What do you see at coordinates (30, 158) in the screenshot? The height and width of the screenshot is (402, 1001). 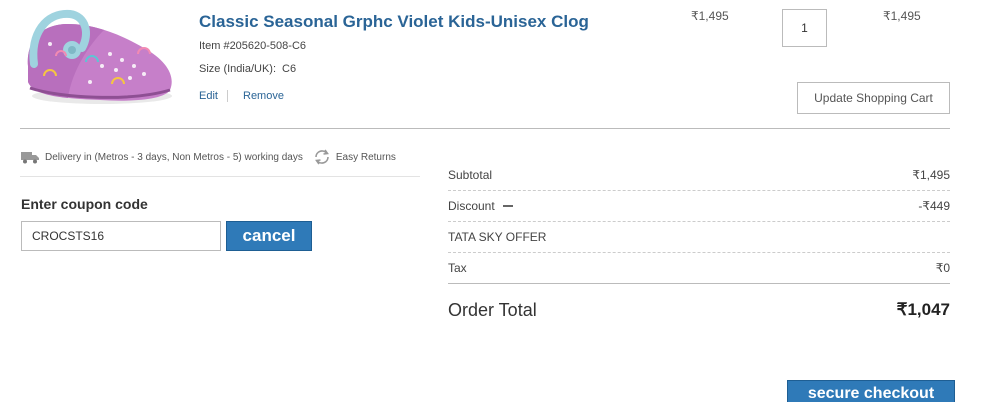 I see `truck-icon` at bounding box center [30, 158].